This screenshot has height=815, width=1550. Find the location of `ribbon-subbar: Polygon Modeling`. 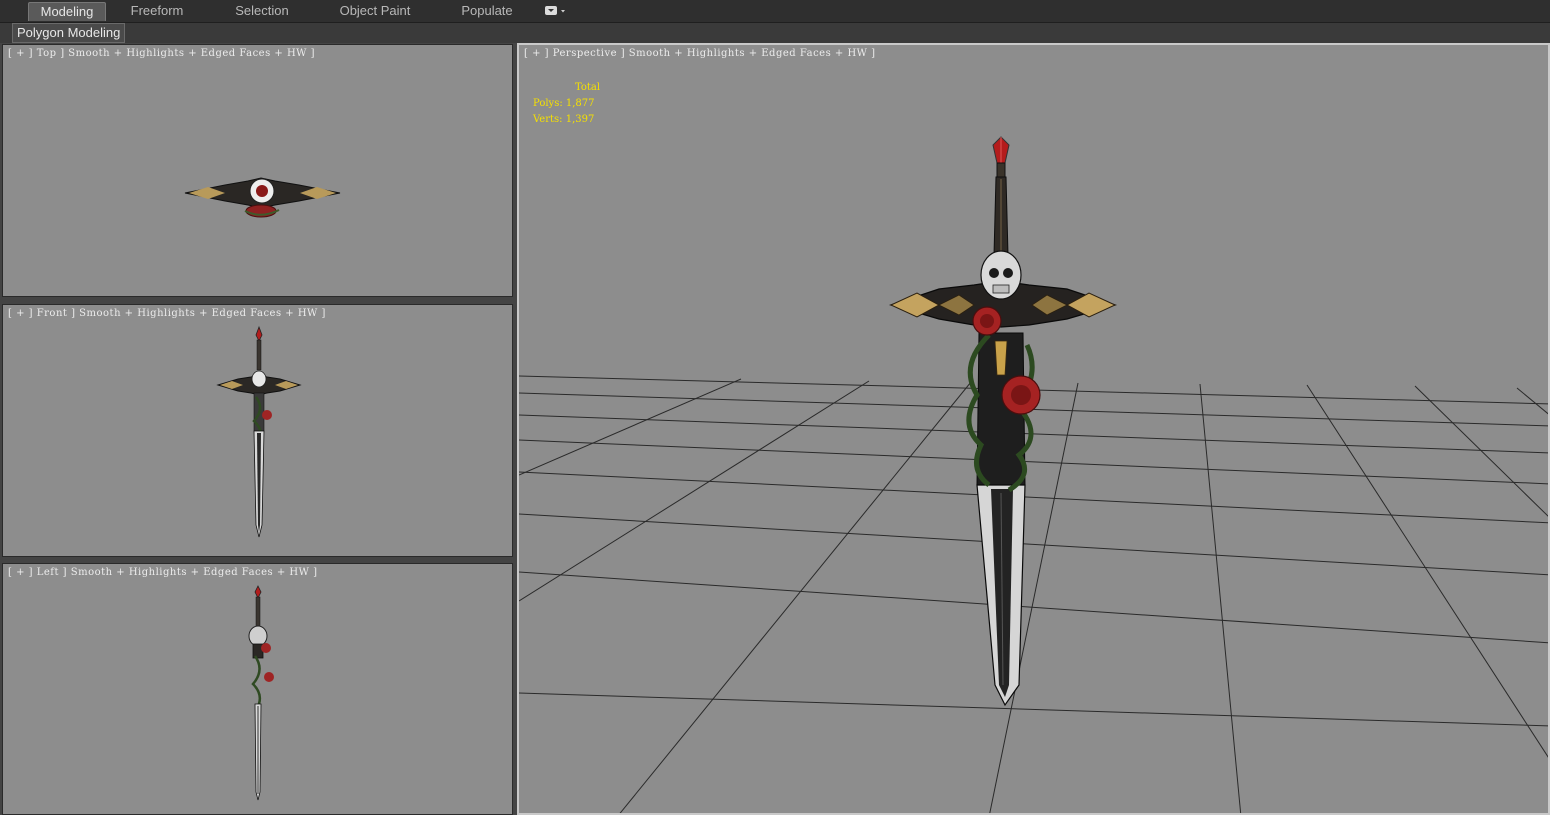

ribbon-subbar: Polygon Modeling is located at coordinates (775, 33).